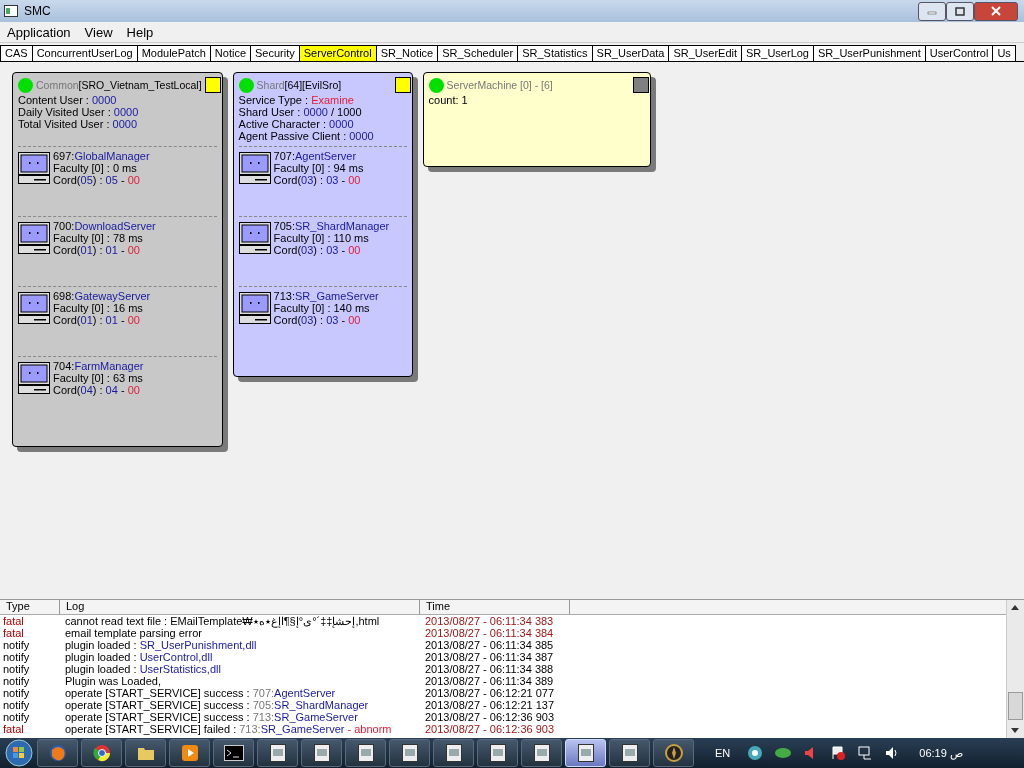 This screenshot has width=1024, height=768. I want to click on round-icon, so click(101, 753).